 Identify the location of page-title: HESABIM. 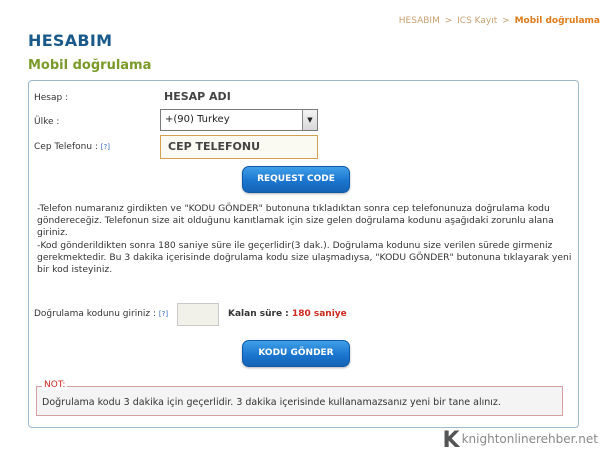
(70, 40).